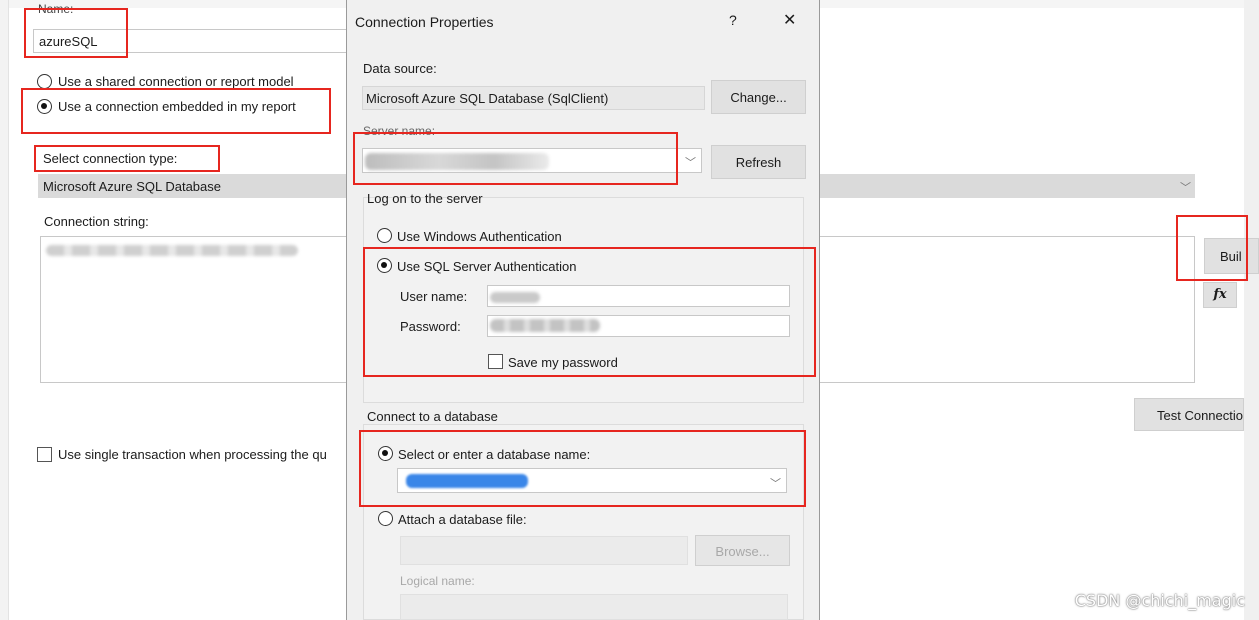  What do you see at coordinates (733, 20) in the screenshot?
I see `help-icon: ?` at bounding box center [733, 20].